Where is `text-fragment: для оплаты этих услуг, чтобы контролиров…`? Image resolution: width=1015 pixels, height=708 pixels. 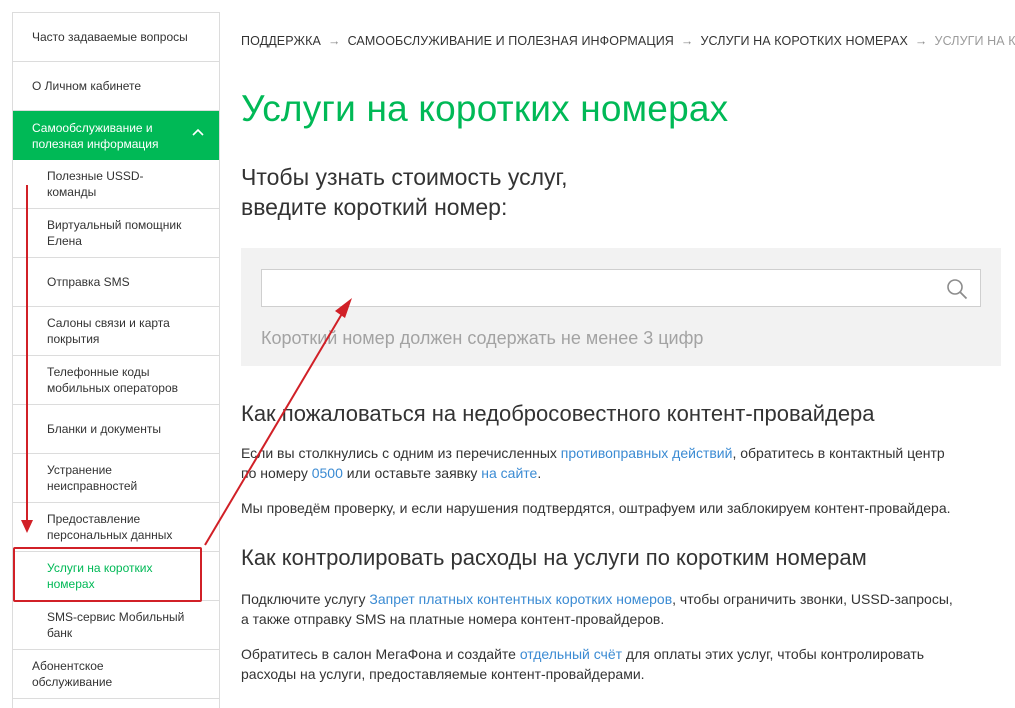
text-fragment: для оплаты этих услуг, чтобы контролиров… is located at coordinates (773, 654).